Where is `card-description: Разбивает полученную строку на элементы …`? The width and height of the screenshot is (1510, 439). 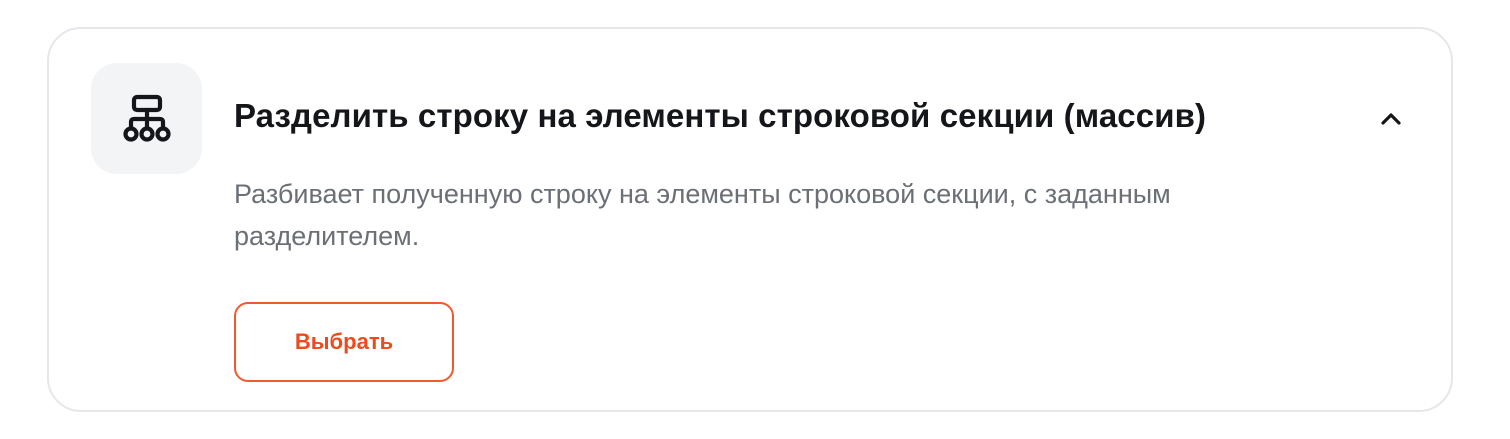 card-description: Разбивает полученную строку на элементы … is located at coordinates (702, 215).